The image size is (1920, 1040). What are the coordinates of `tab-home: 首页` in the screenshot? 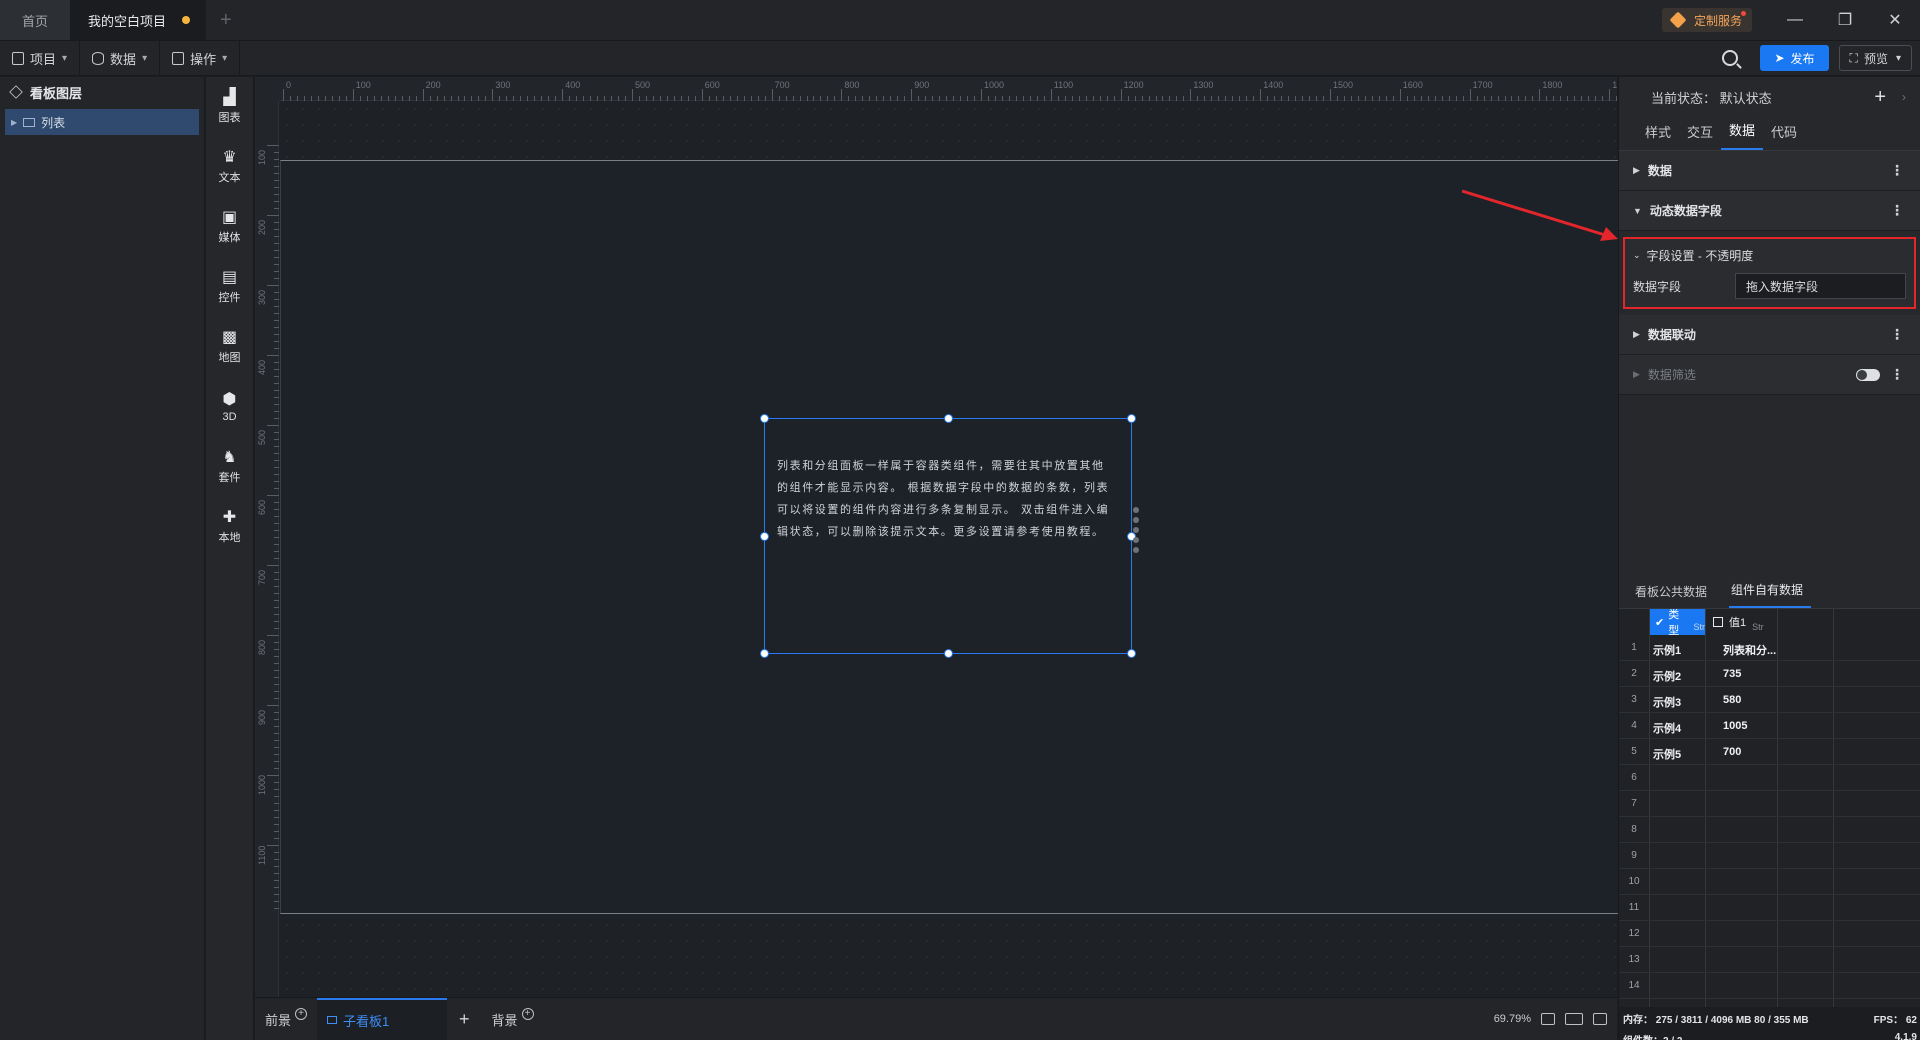 It's located at (35, 20).